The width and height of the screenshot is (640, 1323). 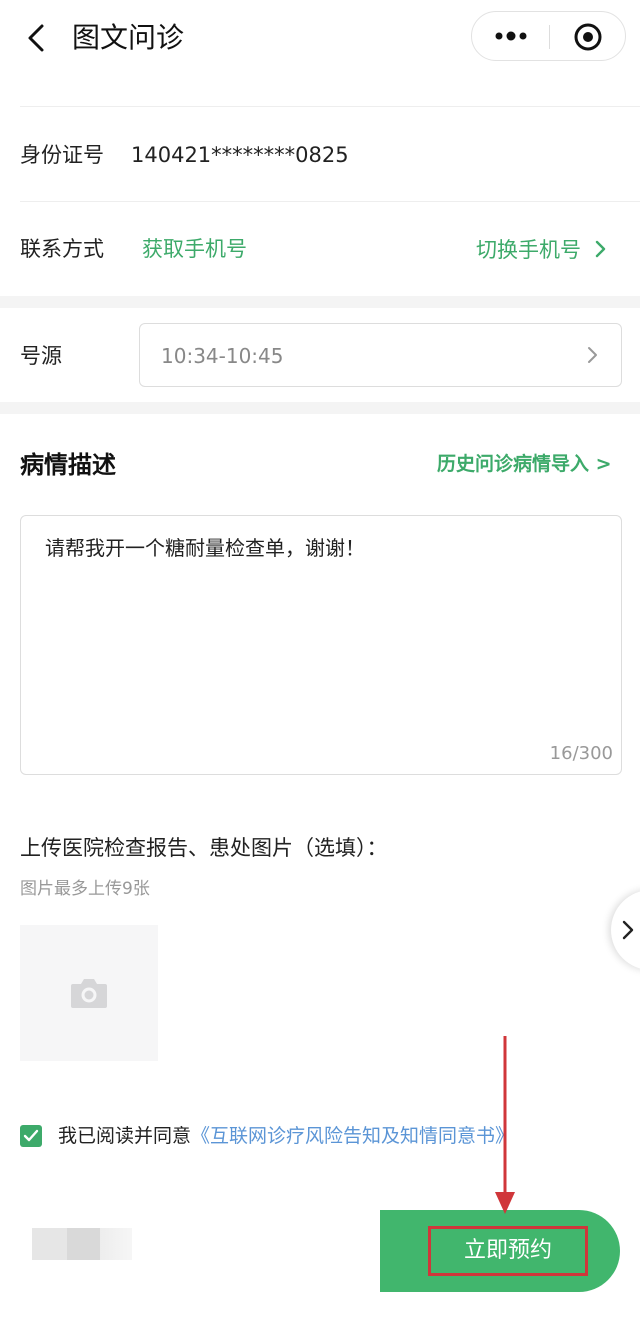 What do you see at coordinates (85, 889) in the screenshot?
I see `upload-hint: 图片最多上传9张` at bounding box center [85, 889].